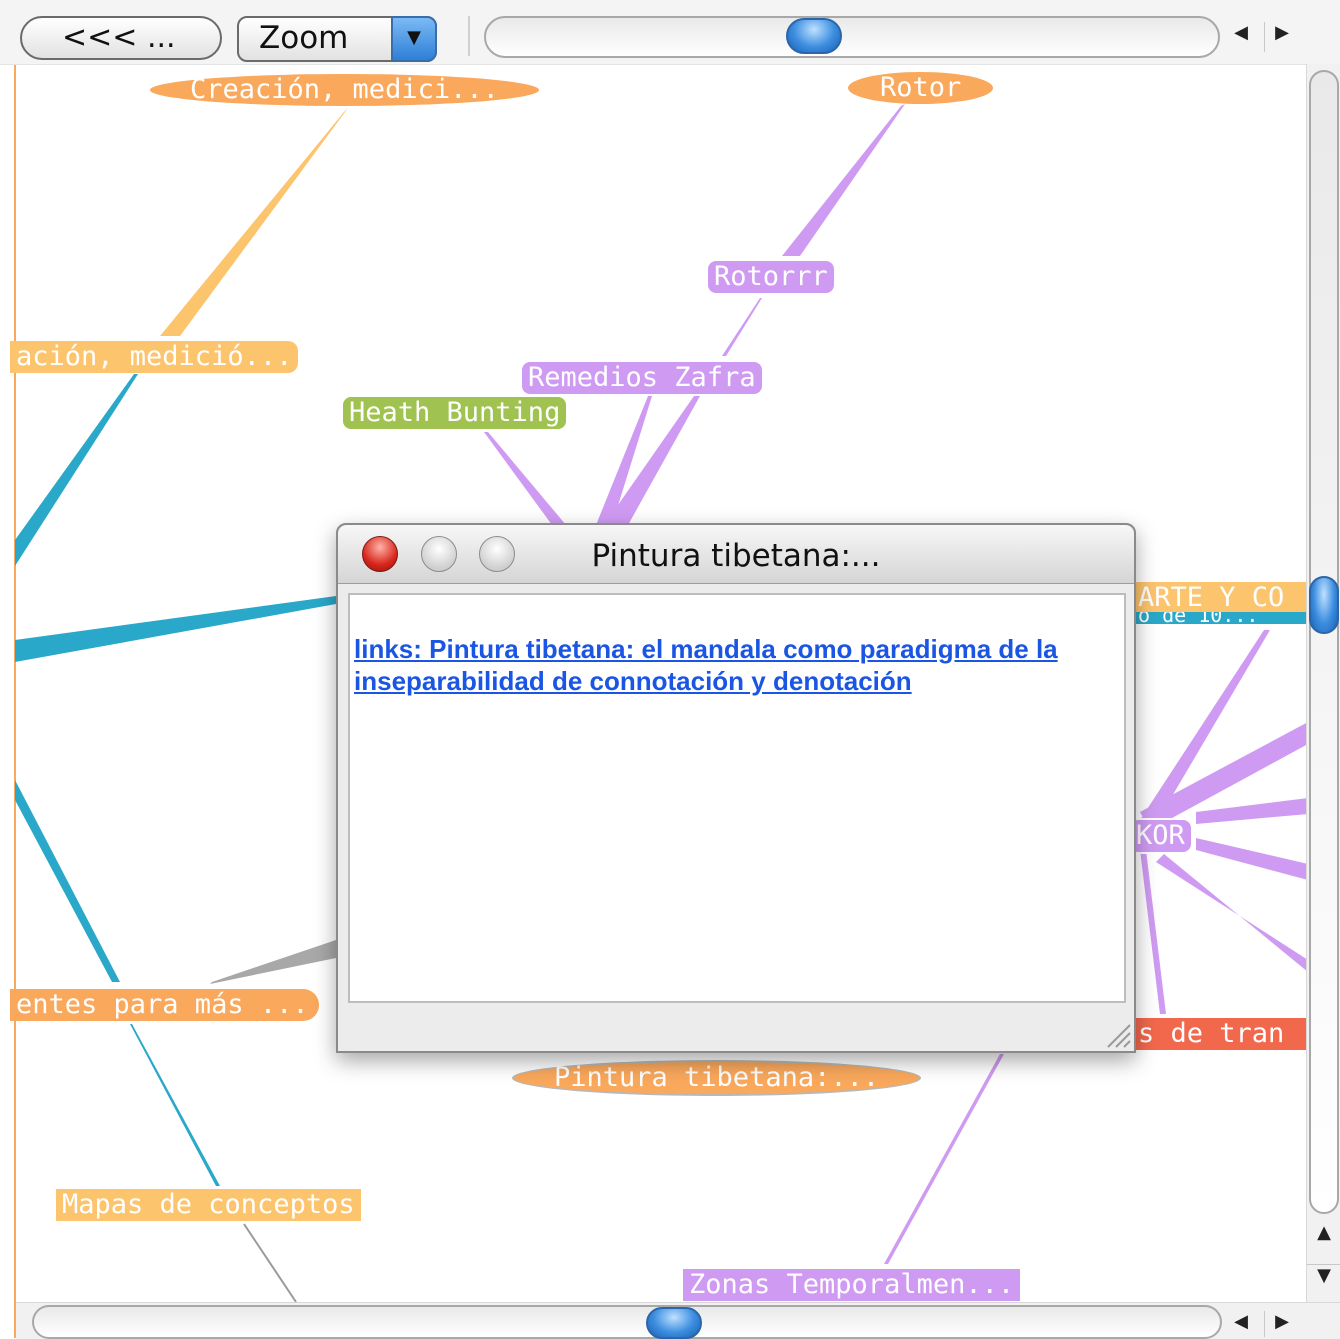  Describe the element at coordinates (1323, 1237) in the screenshot. I see `triangle-up-icon: ▲` at that location.